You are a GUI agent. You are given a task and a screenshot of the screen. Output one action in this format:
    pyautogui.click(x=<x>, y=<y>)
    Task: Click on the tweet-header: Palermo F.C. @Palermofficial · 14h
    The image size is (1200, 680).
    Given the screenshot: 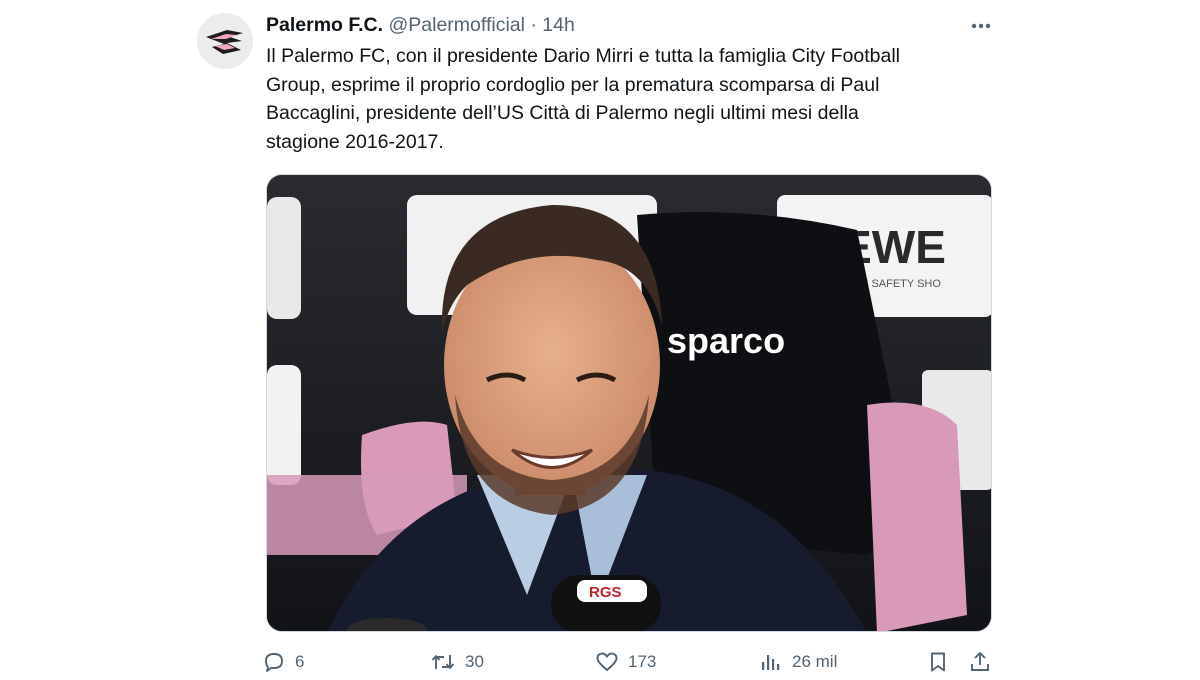 What is the action you would take?
    pyautogui.click(x=420, y=25)
    